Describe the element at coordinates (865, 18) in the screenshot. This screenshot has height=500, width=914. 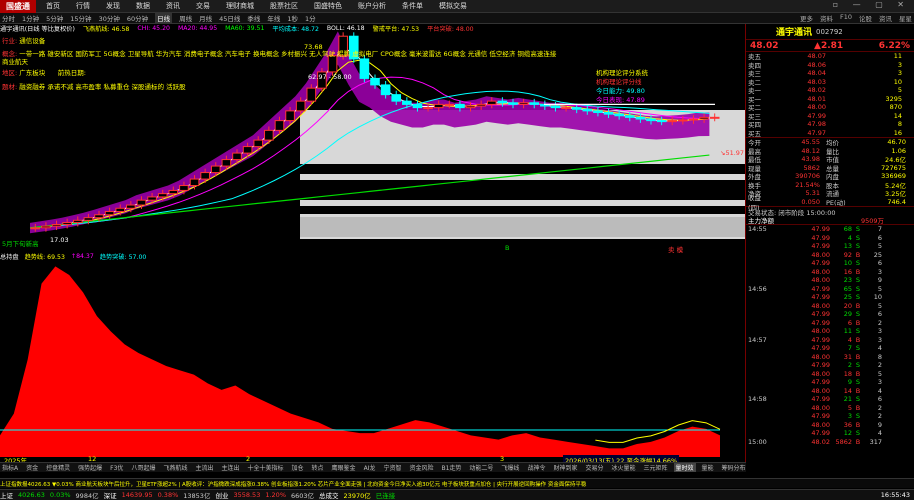
I see `right-btn-3: 论股` at that location.